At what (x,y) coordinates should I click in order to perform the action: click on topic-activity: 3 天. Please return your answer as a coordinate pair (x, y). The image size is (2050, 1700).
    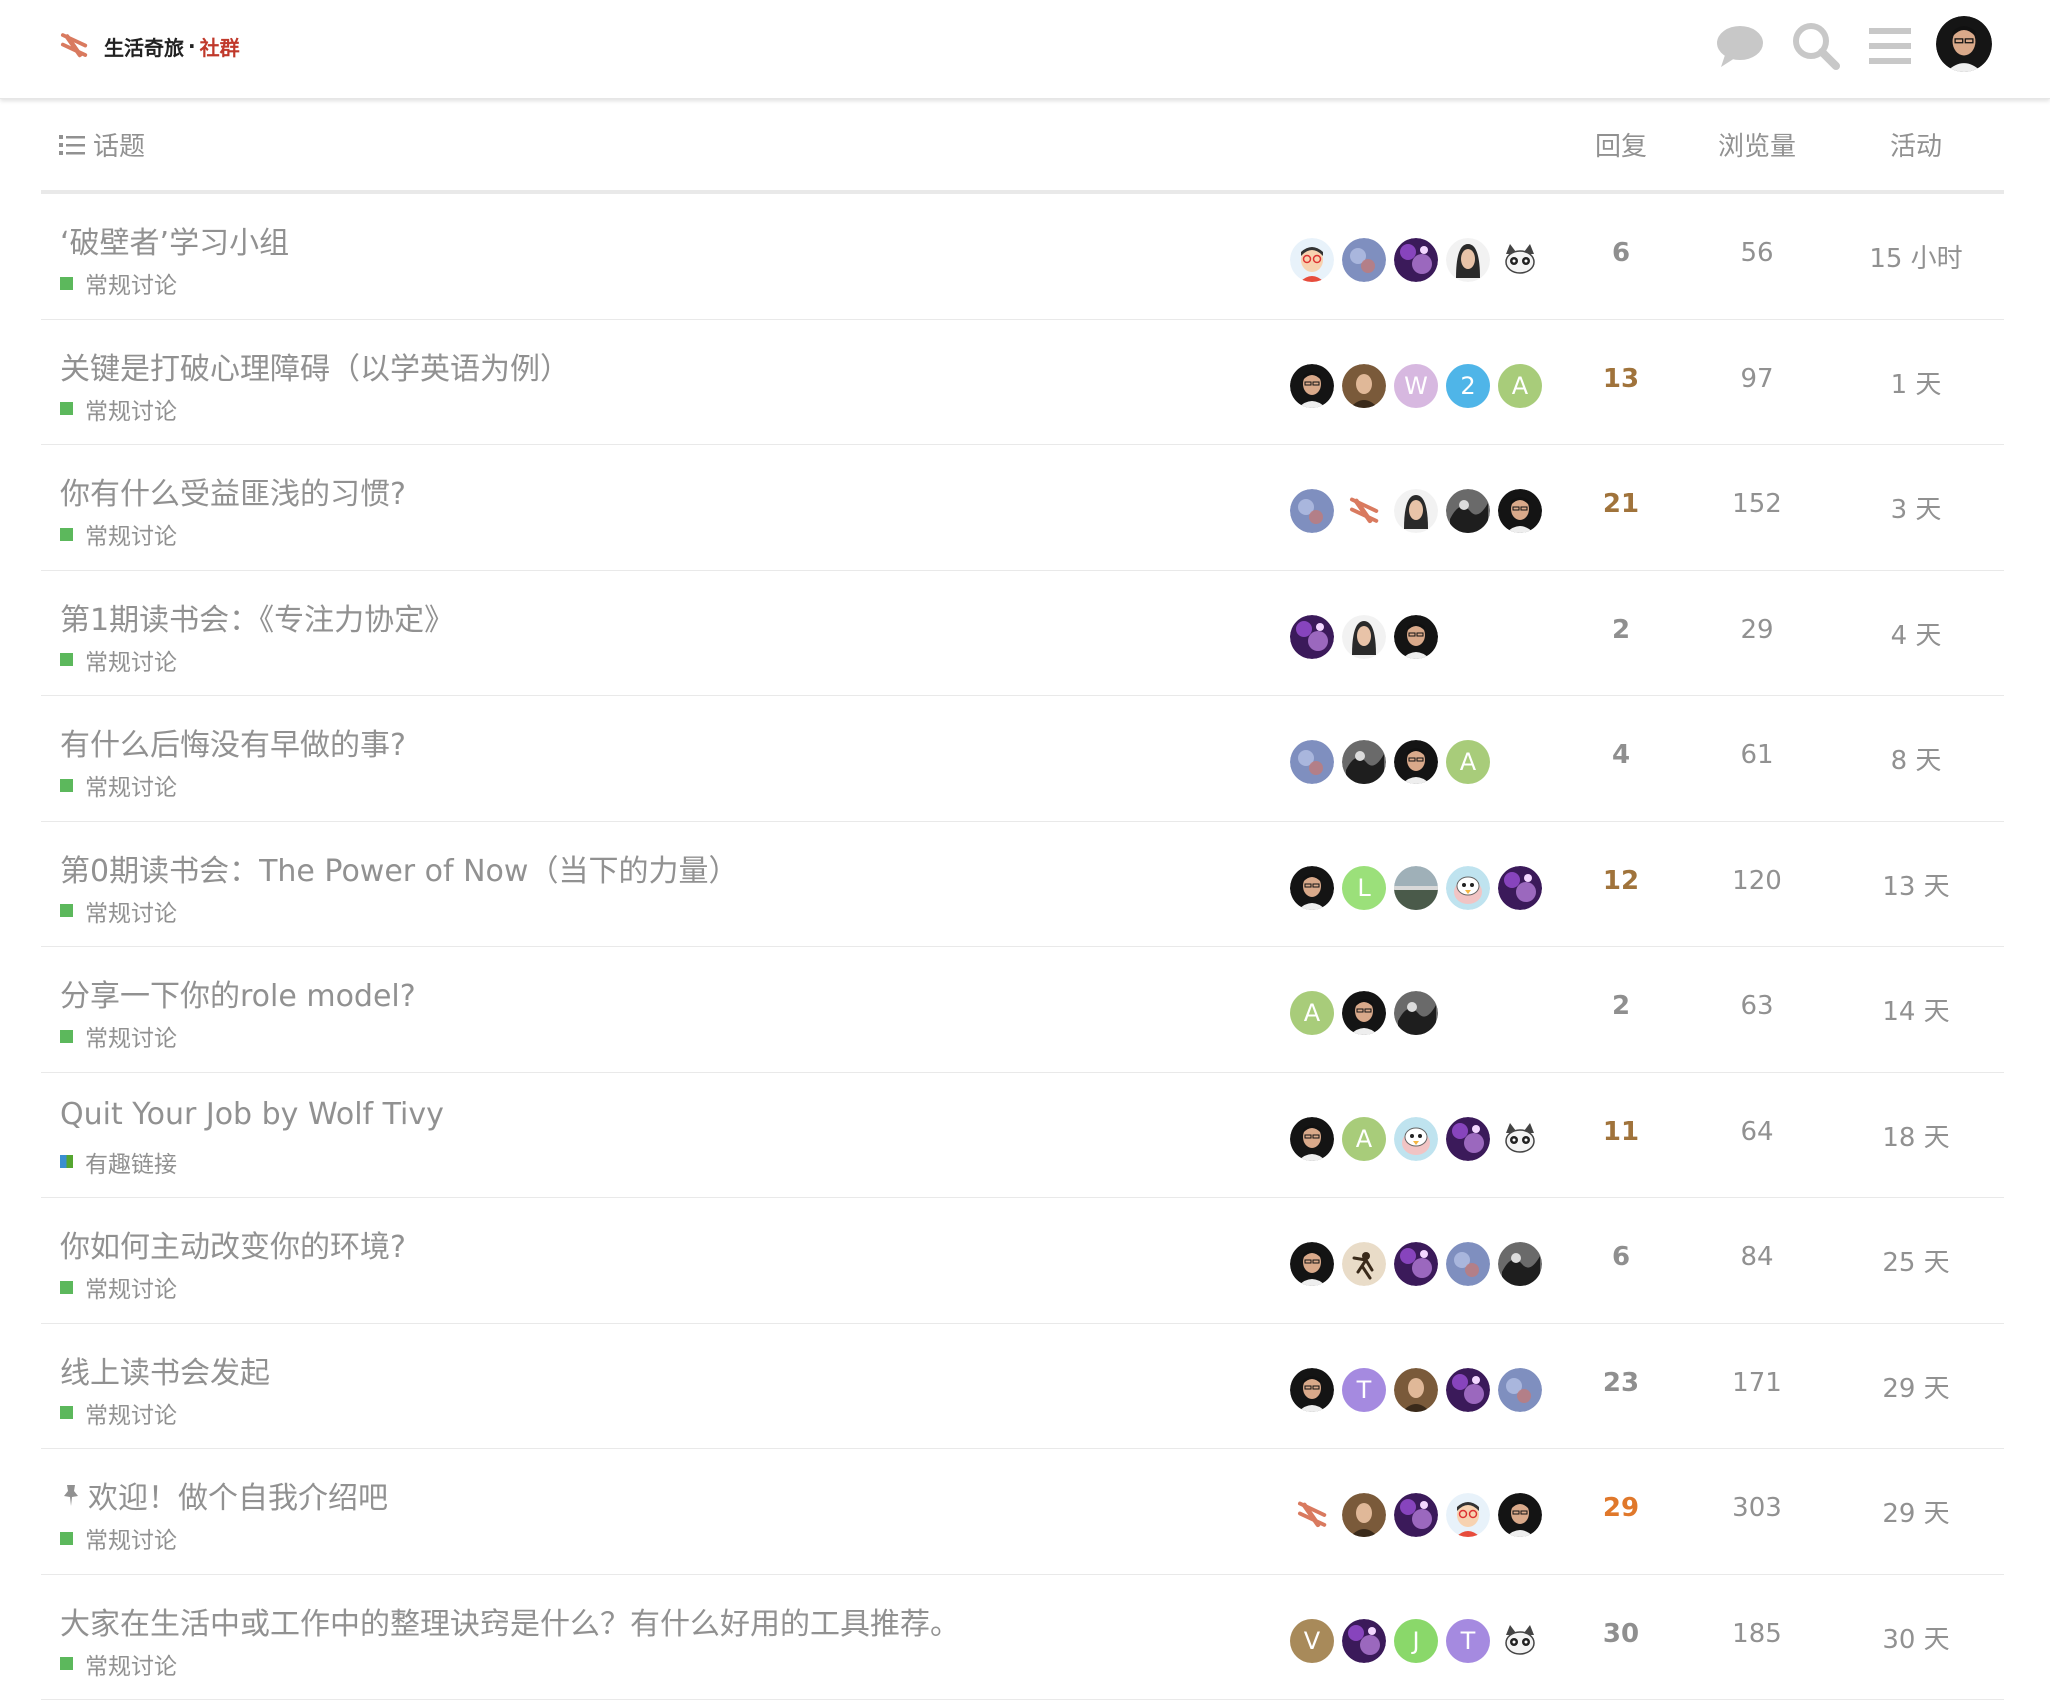
    Looking at the image, I should click on (1916, 507).